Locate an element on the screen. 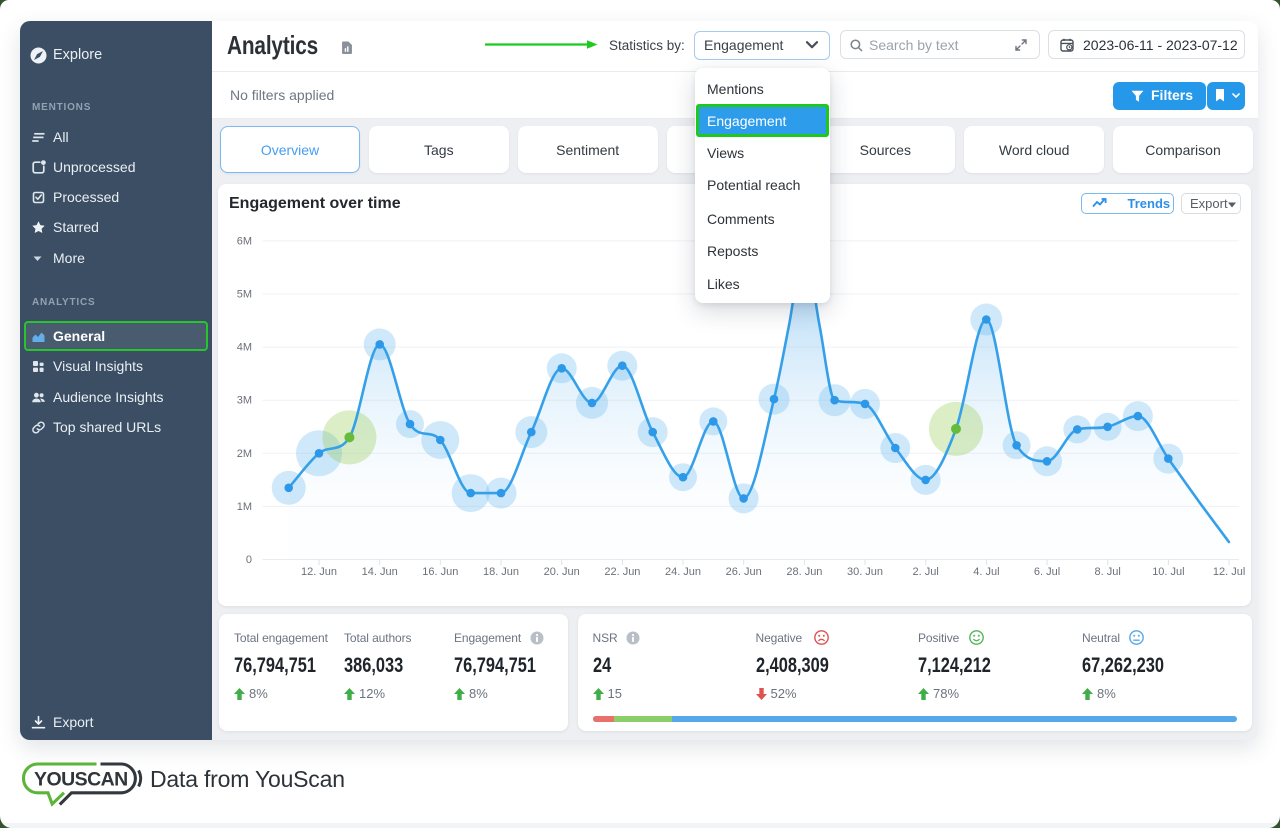 This screenshot has height=828, width=1280. svg-text: 6M is located at coordinates (244, 241).